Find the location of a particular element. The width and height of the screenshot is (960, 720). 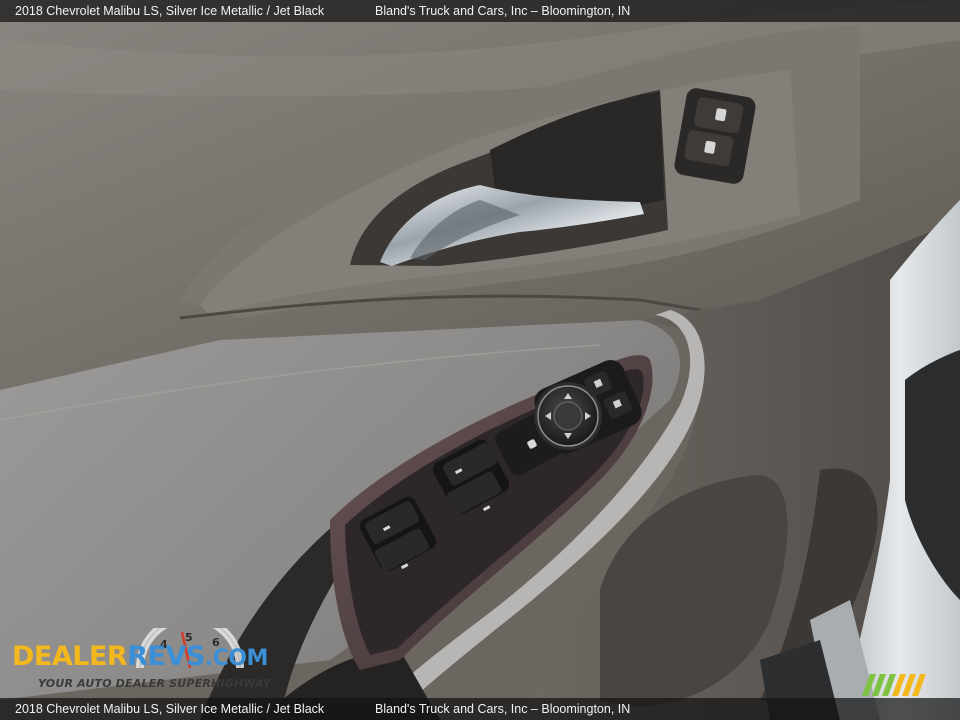

brand-com: .COM is located at coordinates (236, 658).